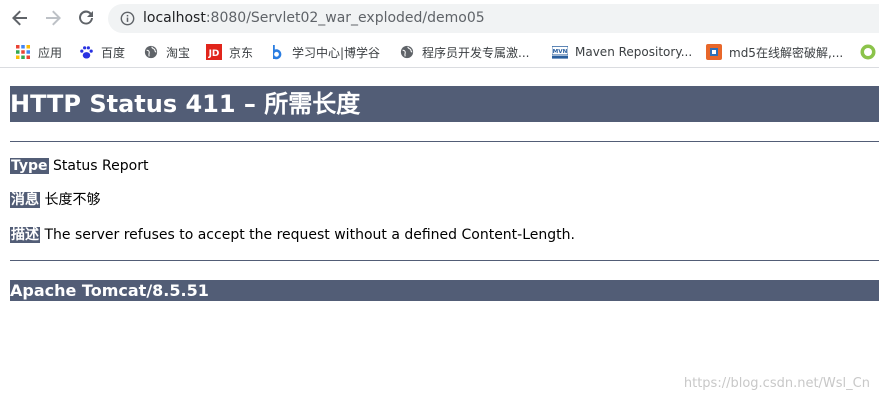 This screenshot has width=879, height=403. What do you see at coordinates (345, 18) in the screenshot?
I see `url-path: :8080/Servlet02_war_exploded/demo05` at bounding box center [345, 18].